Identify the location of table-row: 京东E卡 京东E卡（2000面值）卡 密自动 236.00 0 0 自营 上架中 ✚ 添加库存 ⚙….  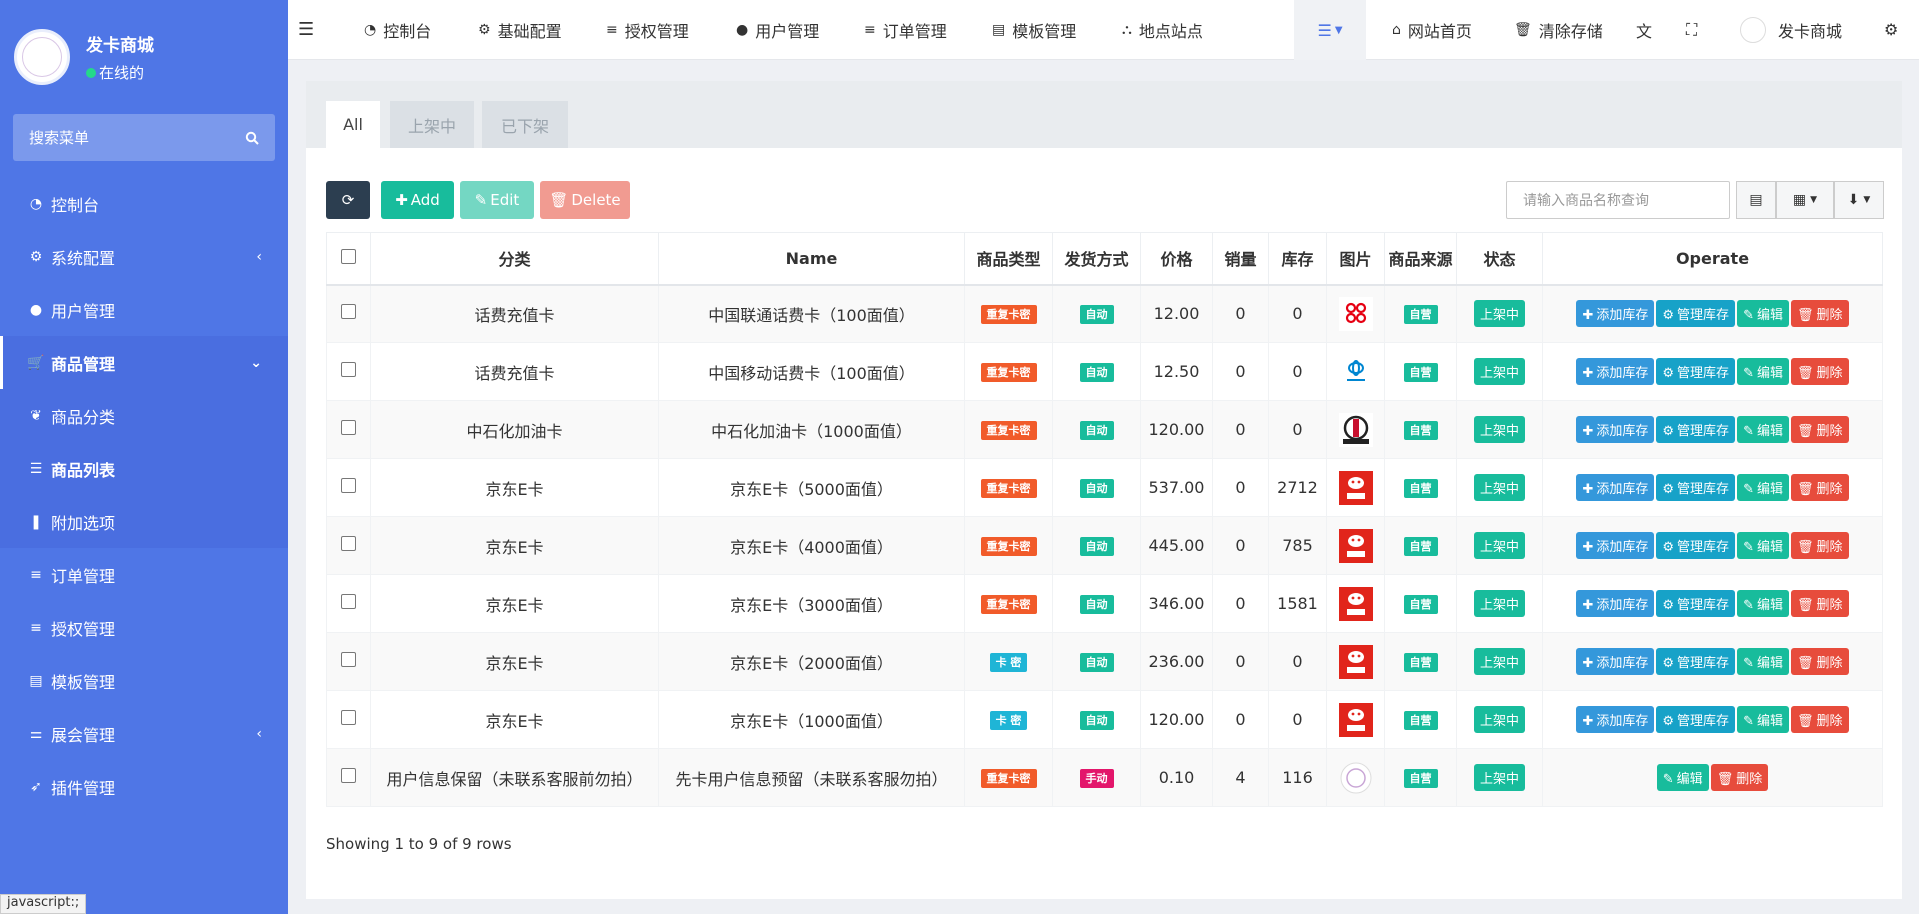
(1104, 661).